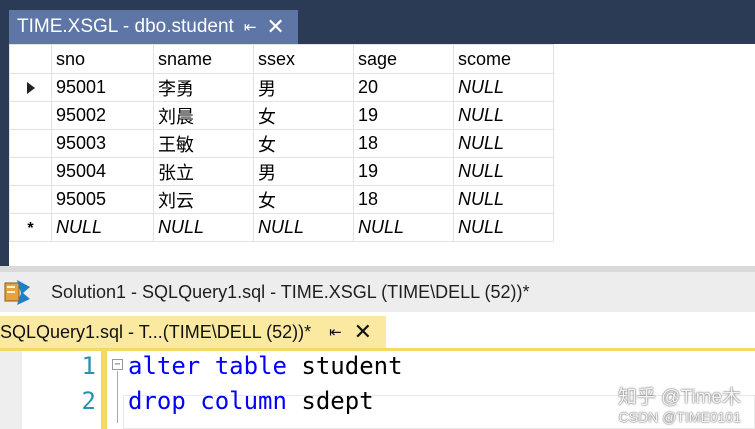 The width and height of the screenshot is (755, 429). What do you see at coordinates (303, 59) in the screenshot?
I see `column-header: ssex` at bounding box center [303, 59].